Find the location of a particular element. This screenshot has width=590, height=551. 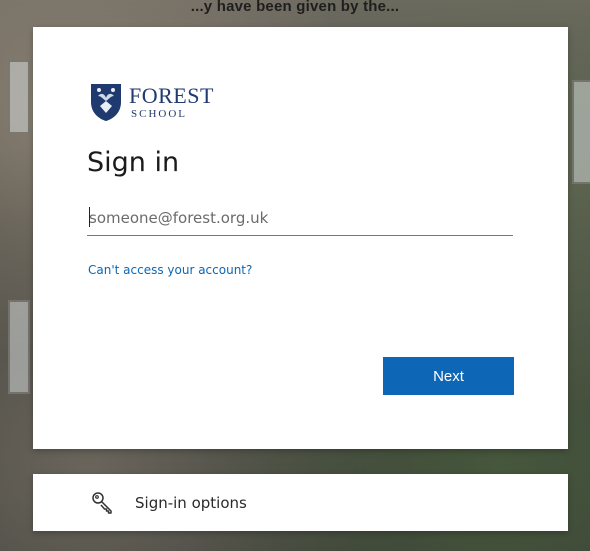

text-cursor is located at coordinates (89, 217).